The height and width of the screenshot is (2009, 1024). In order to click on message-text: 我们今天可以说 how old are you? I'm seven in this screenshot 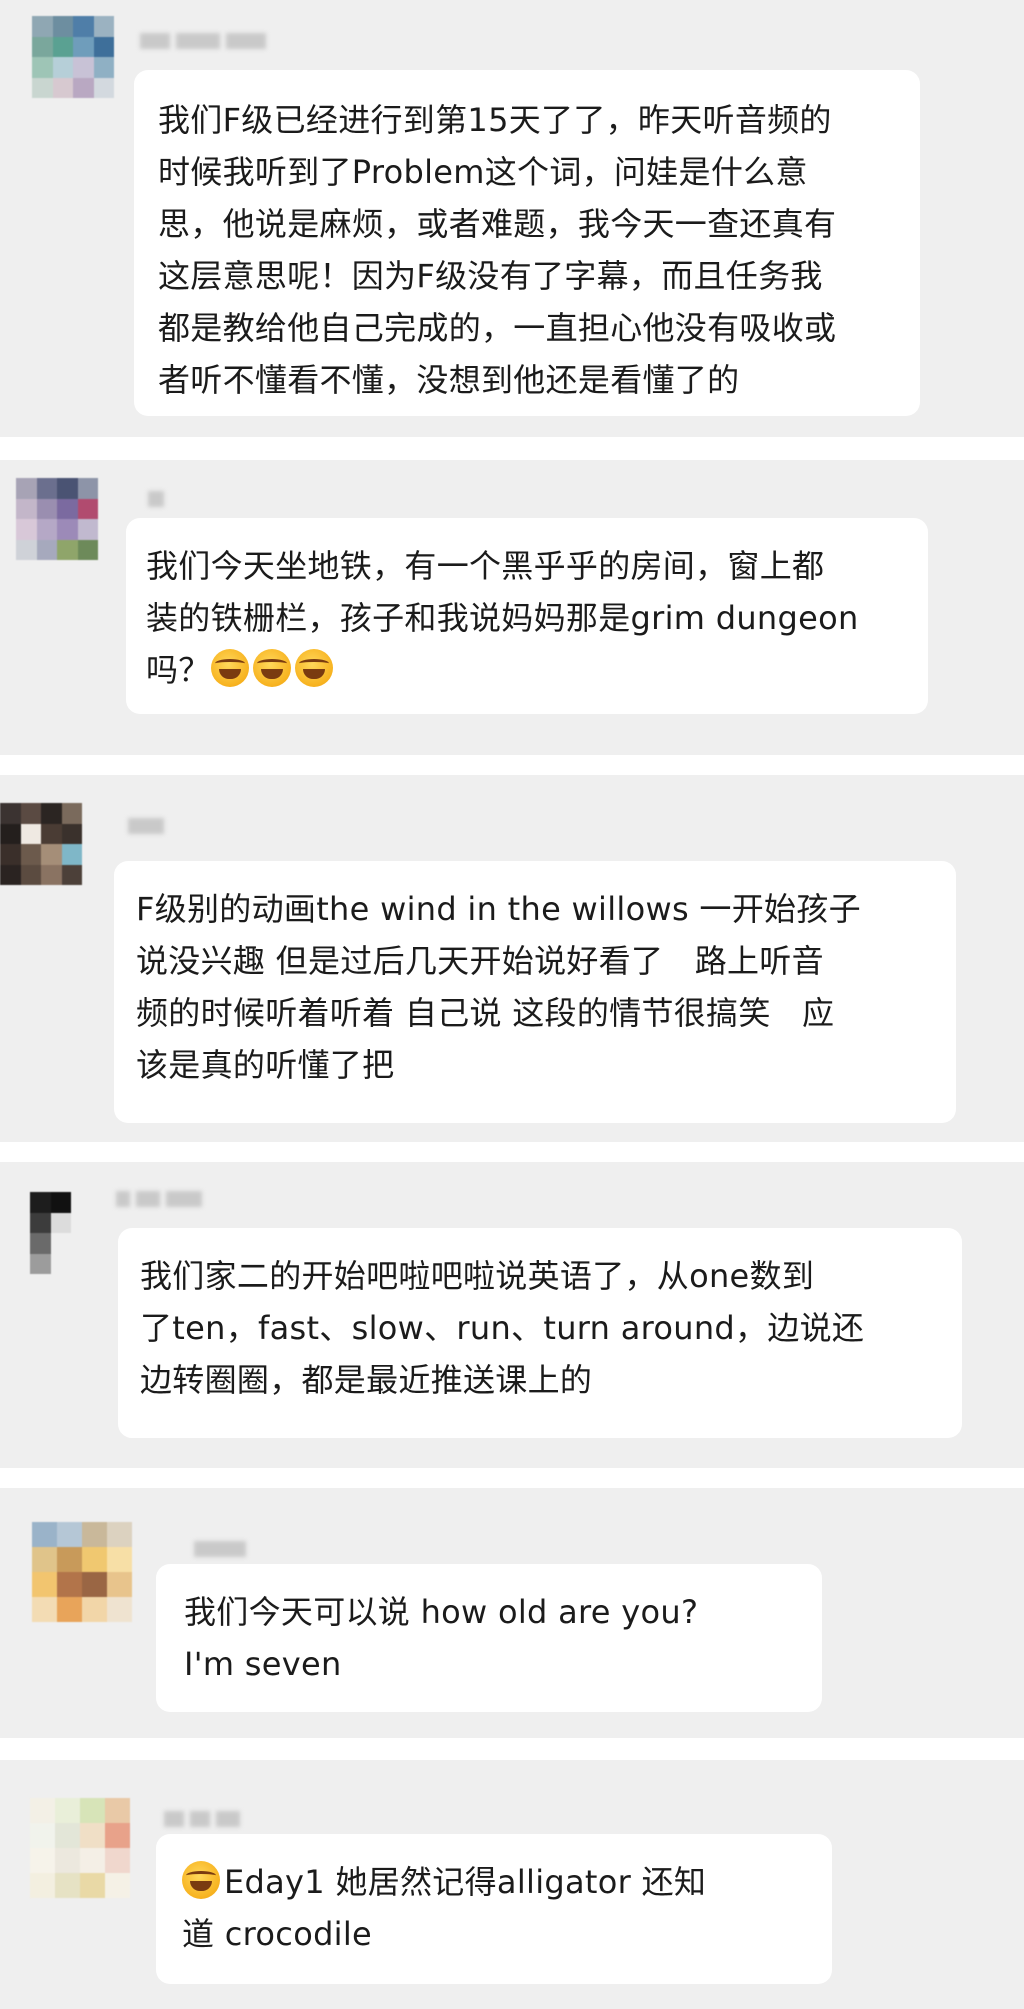, I will do `click(441, 1638)`.